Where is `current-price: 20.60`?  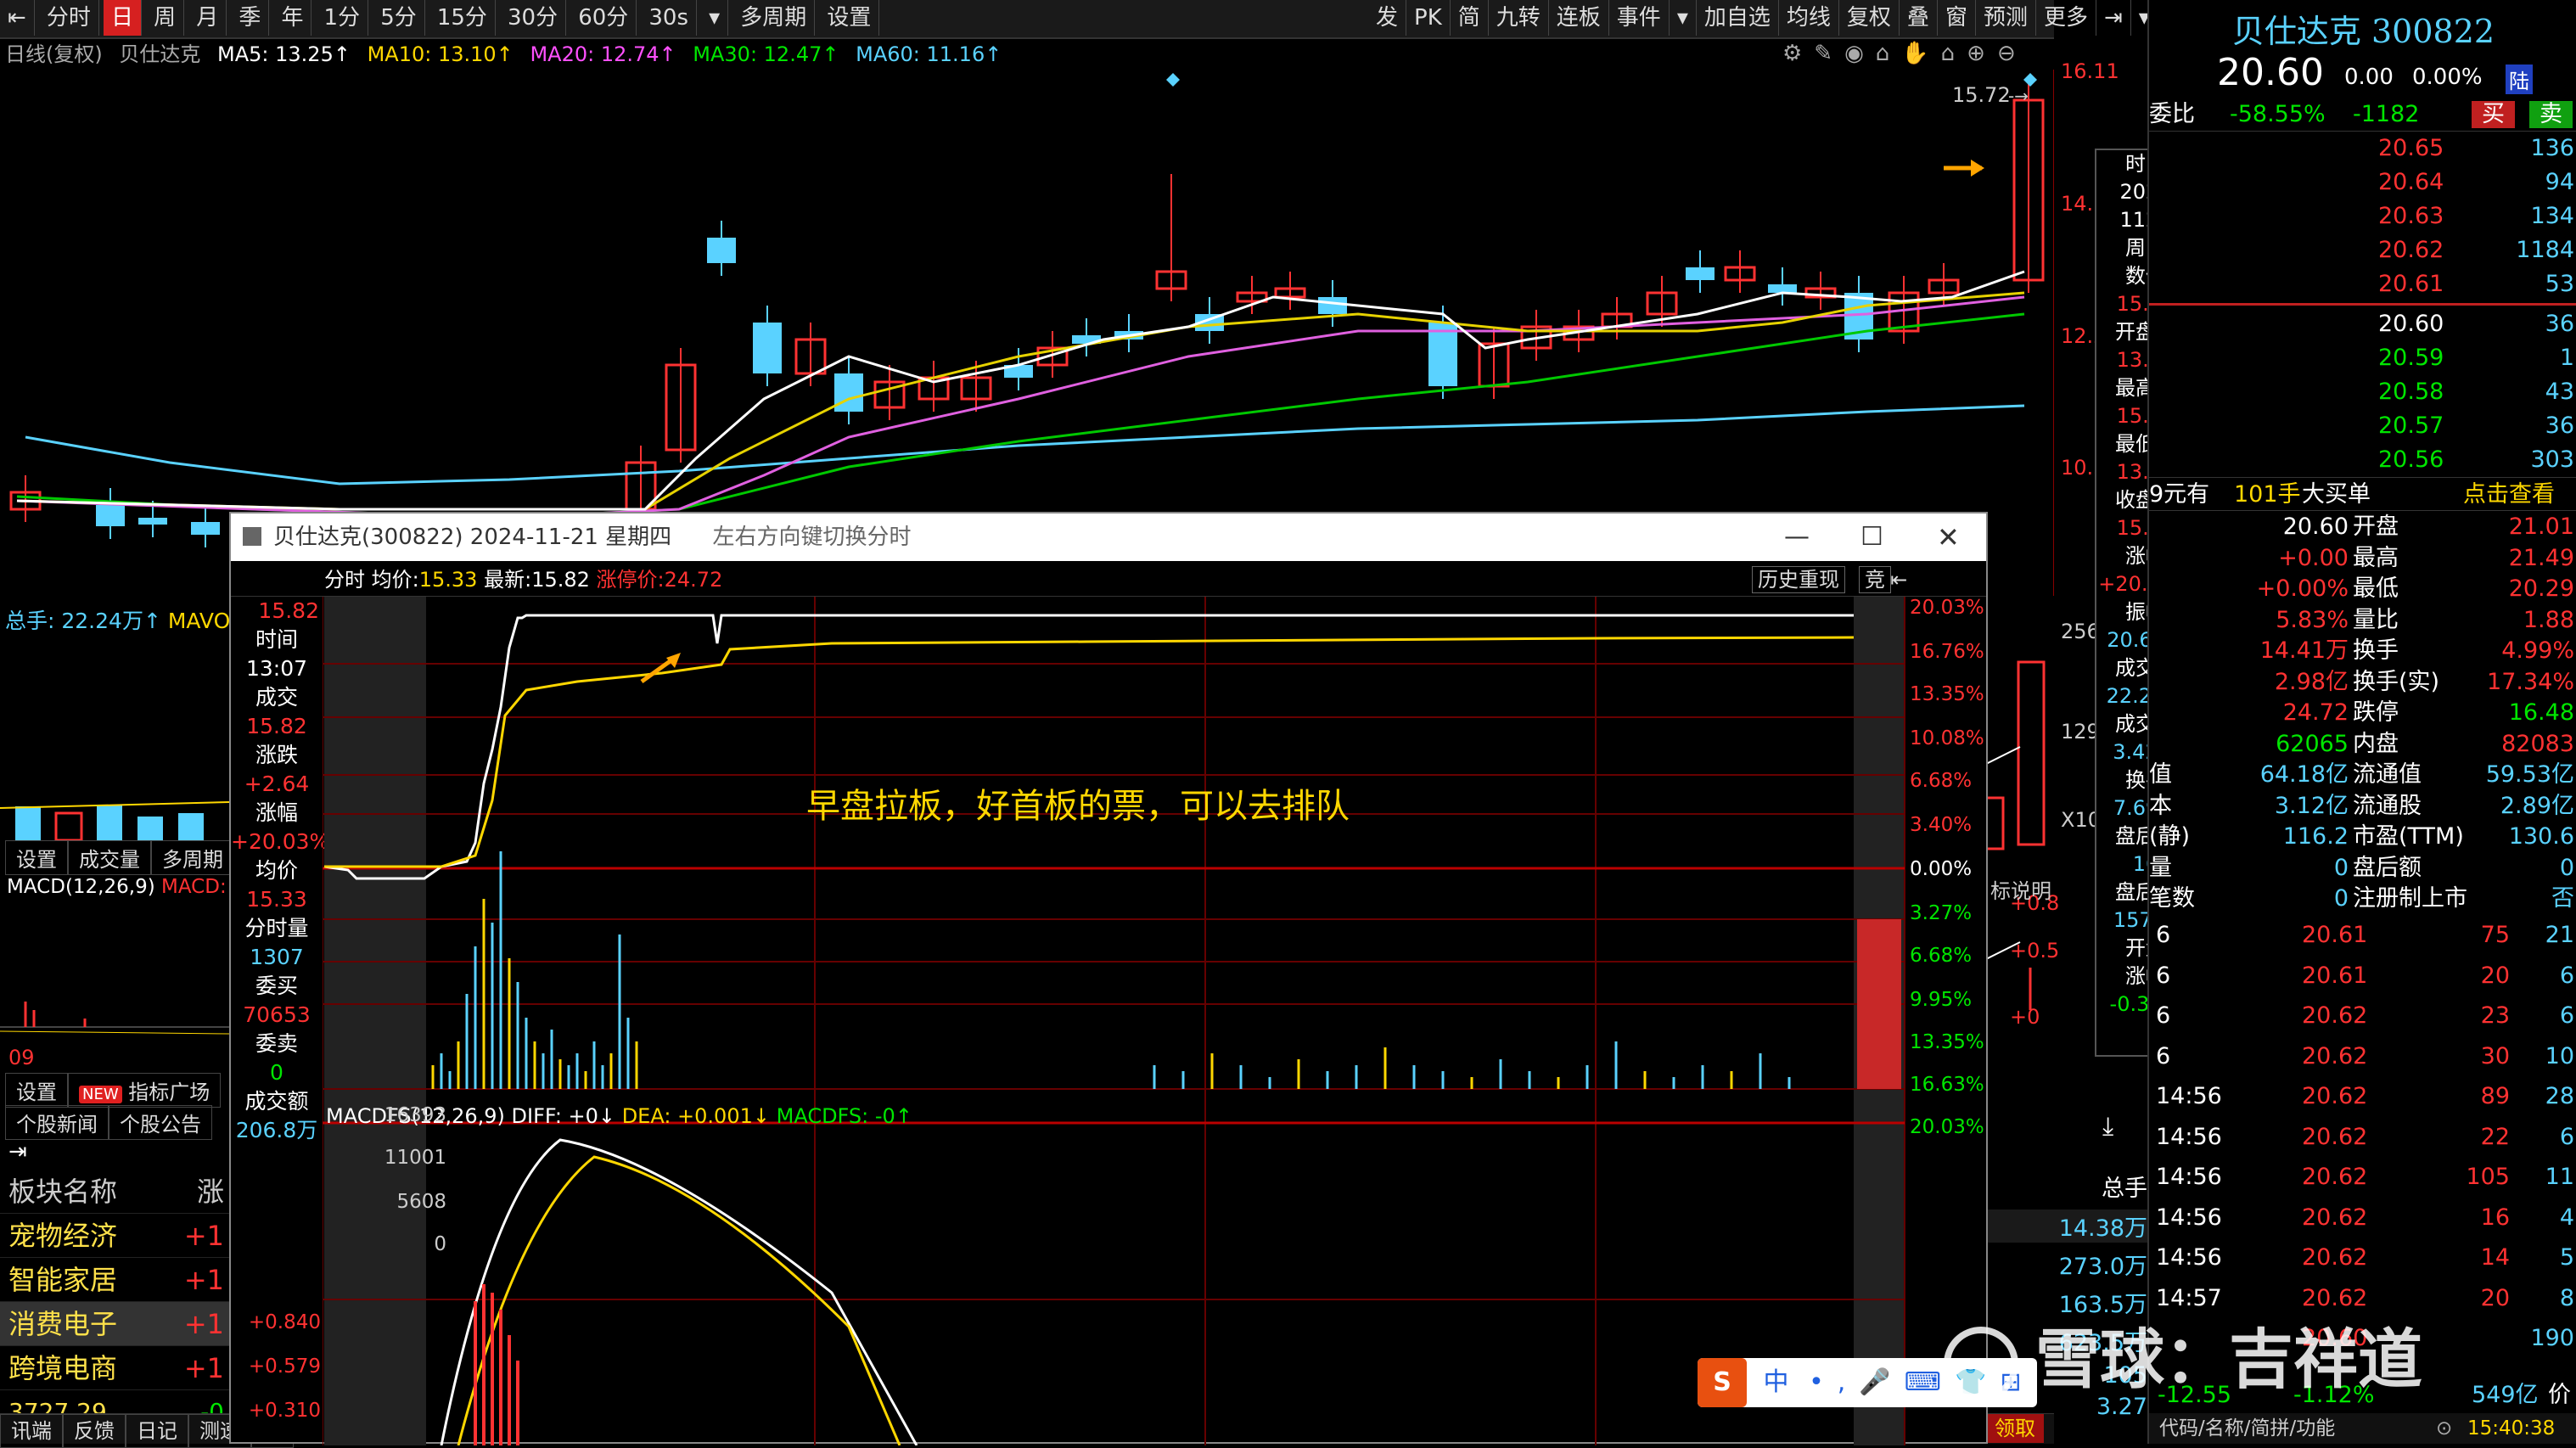 current-price: 20.60 is located at coordinates (2270, 72).